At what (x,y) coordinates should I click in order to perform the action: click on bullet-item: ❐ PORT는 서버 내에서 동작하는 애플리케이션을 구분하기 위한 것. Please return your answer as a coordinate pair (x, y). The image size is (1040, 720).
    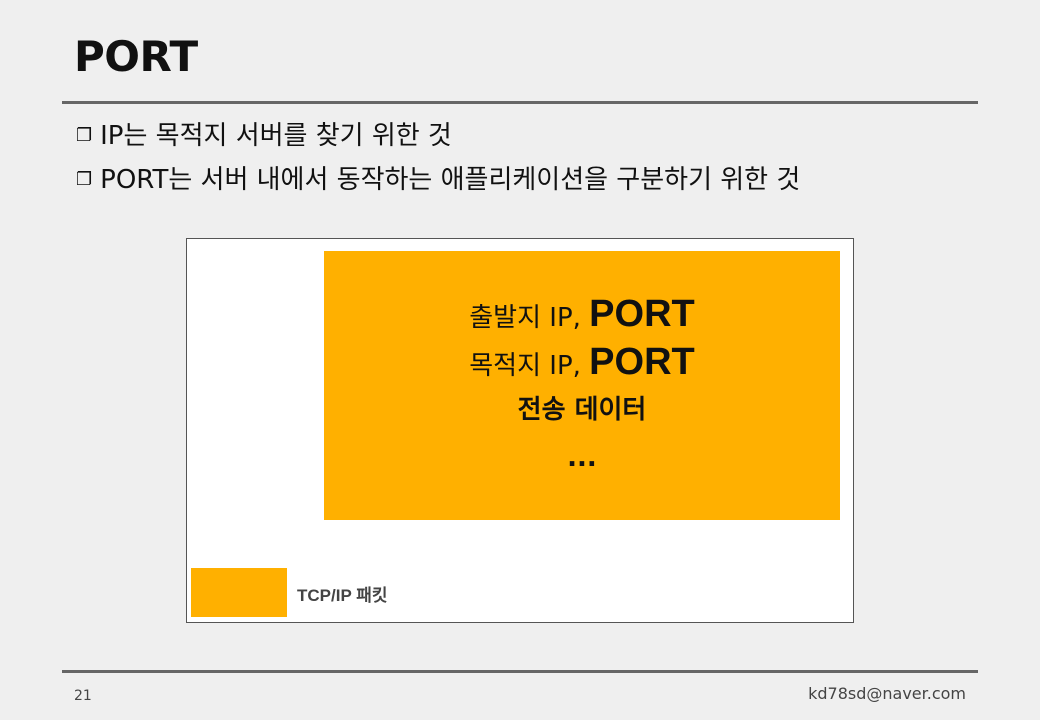
    Looking at the image, I should click on (438, 180).